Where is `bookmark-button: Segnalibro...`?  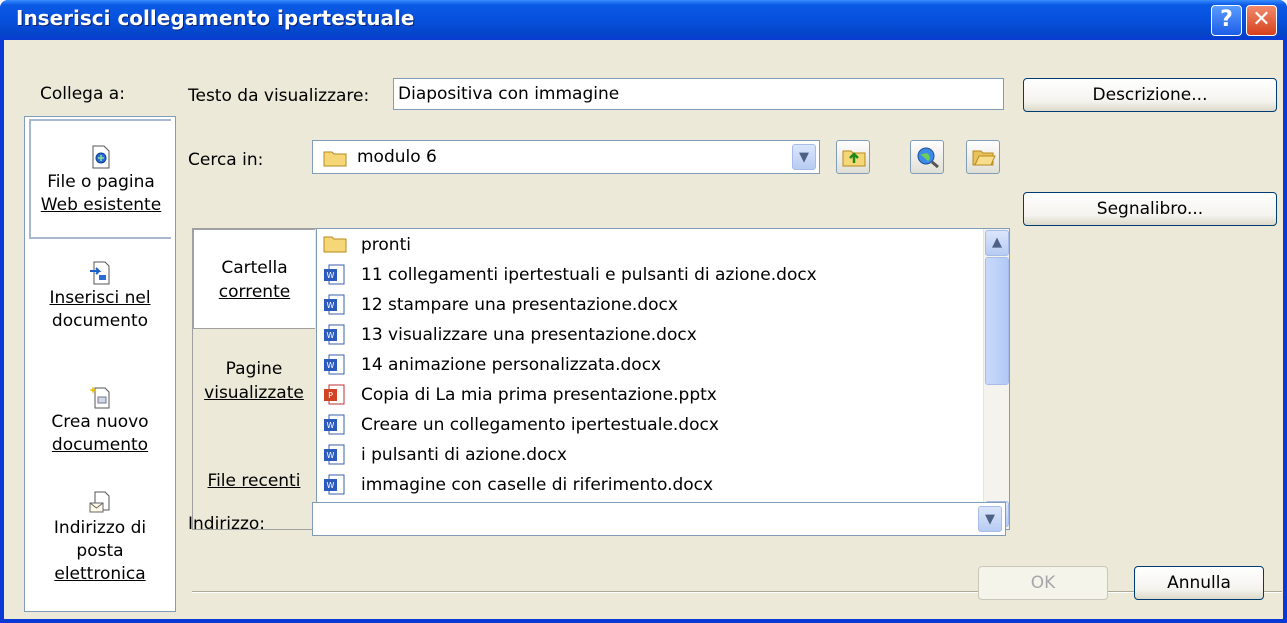 bookmark-button: Segnalibro... is located at coordinates (1150, 209).